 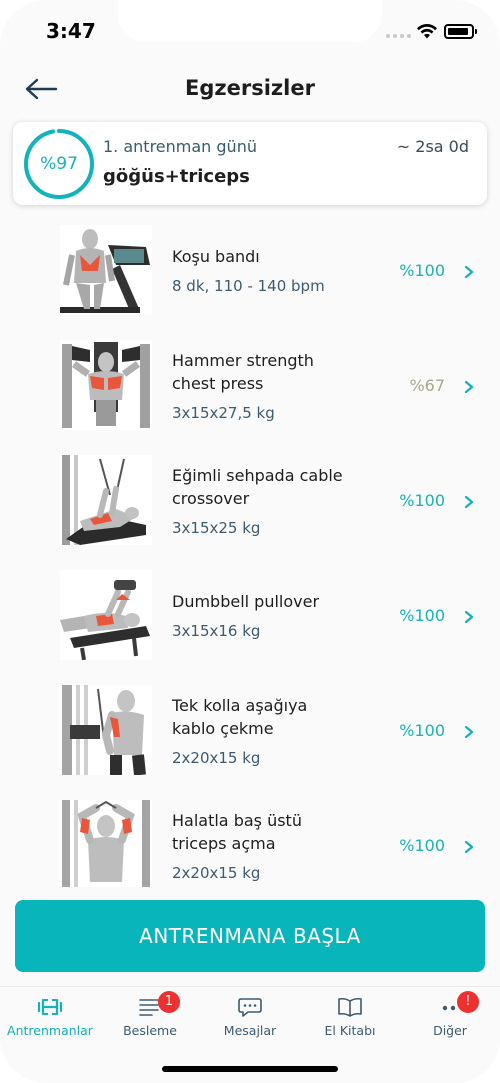 I want to click on tab-diger: Diğer !, so click(x=450, y=1018).